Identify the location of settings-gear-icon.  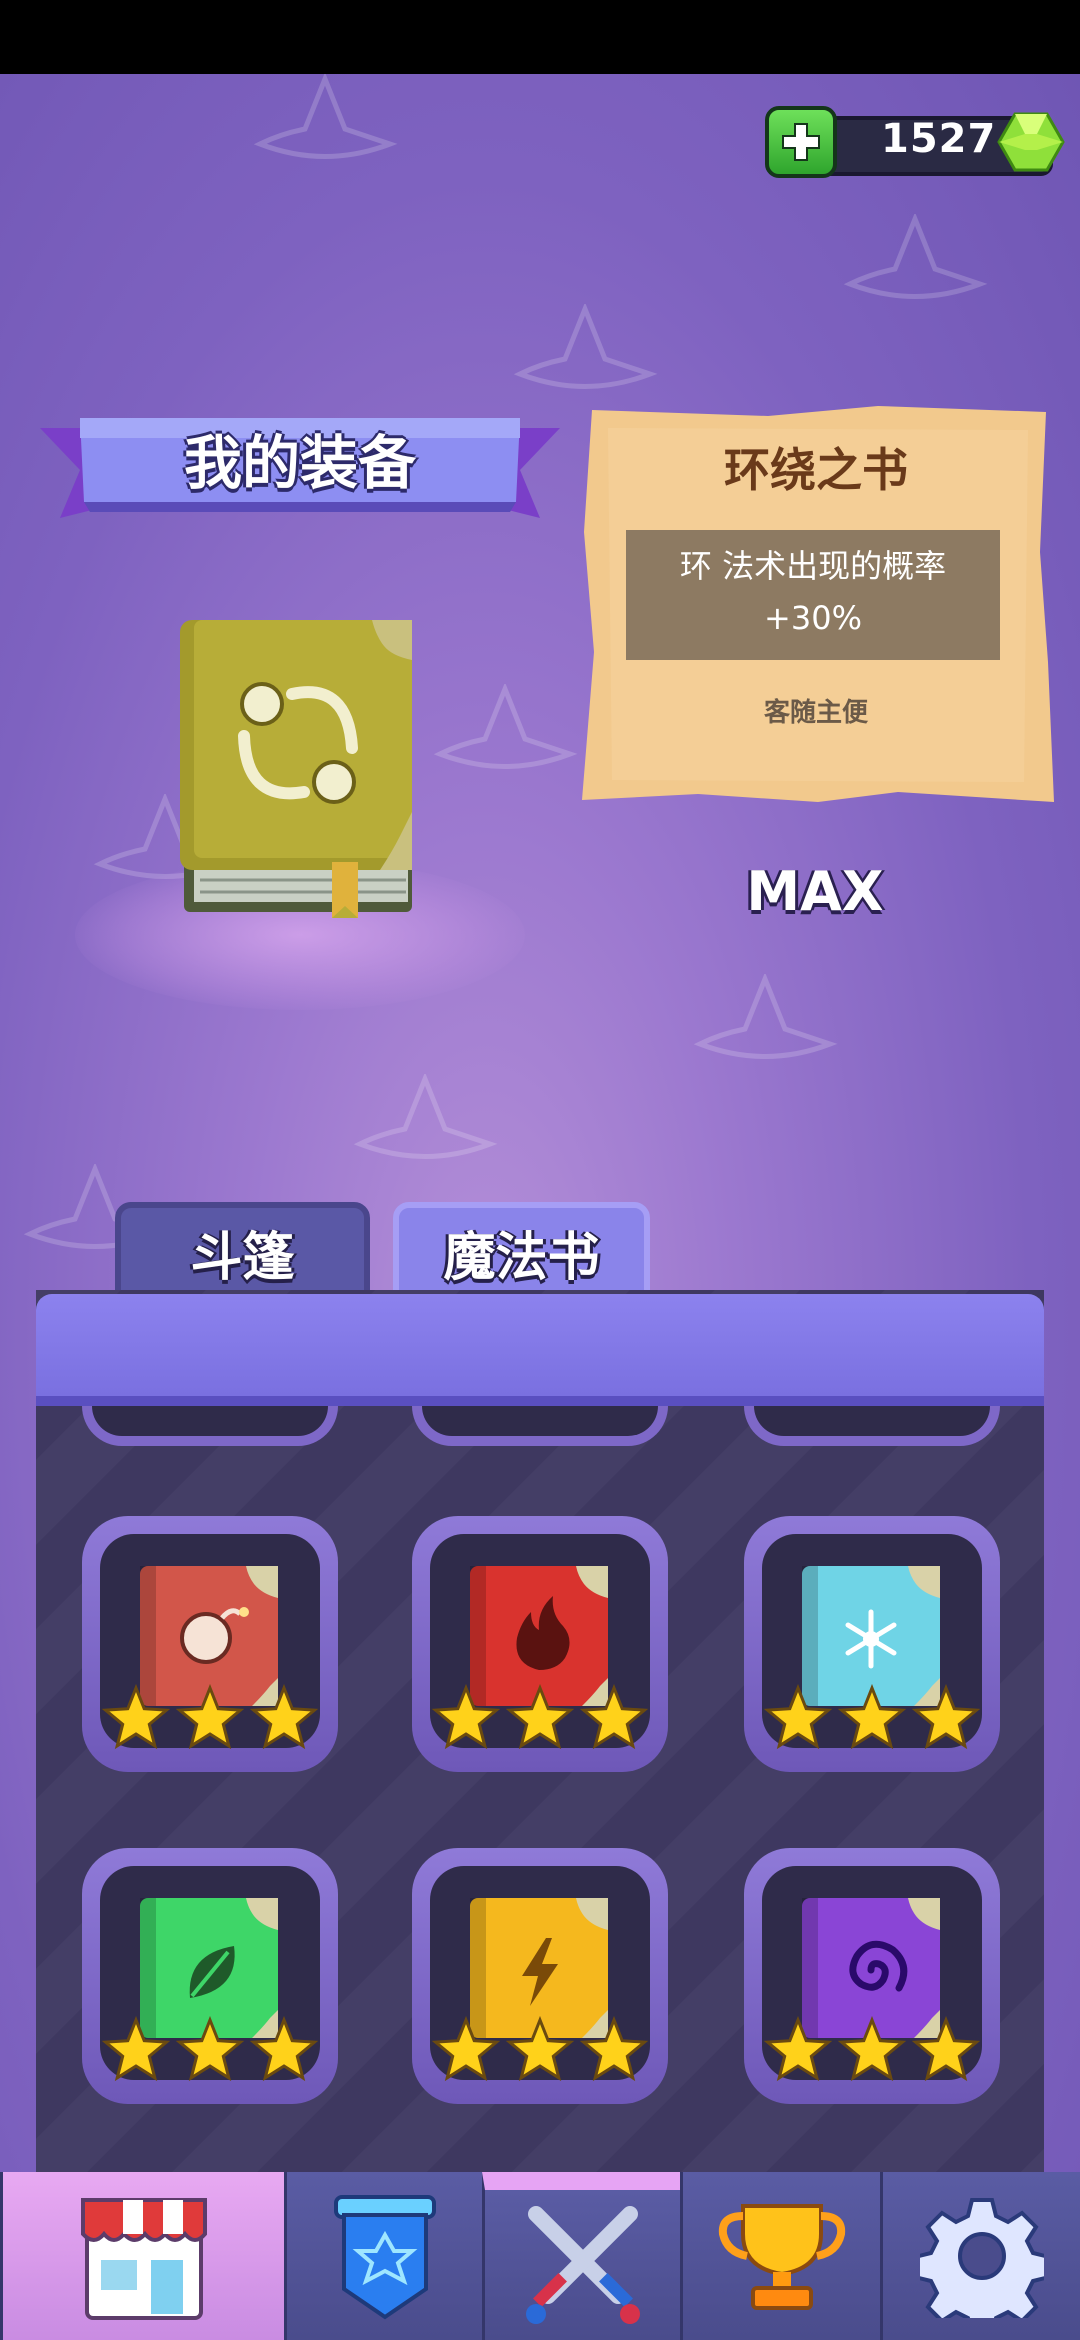
(981, 2258).